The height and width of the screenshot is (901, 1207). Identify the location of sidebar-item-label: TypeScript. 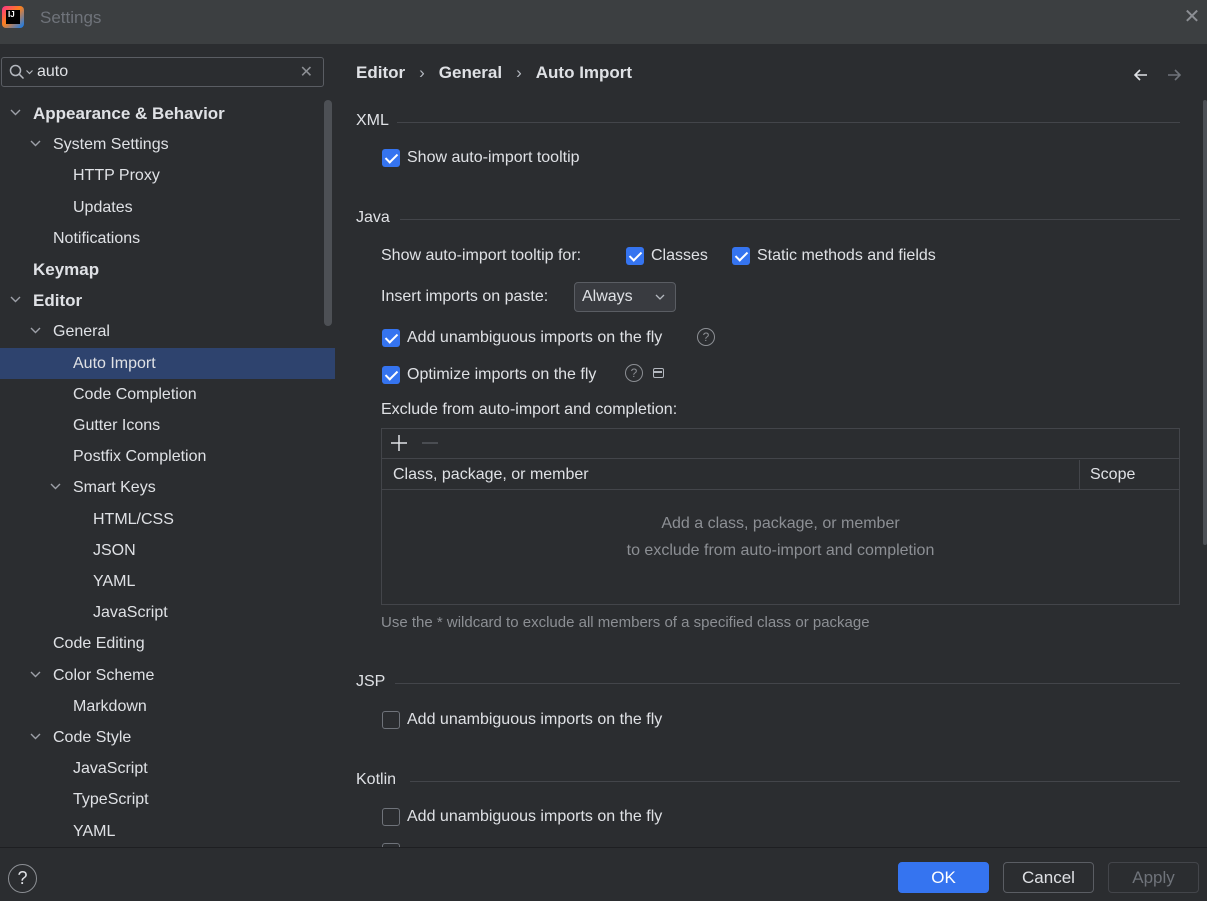
(111, 800).